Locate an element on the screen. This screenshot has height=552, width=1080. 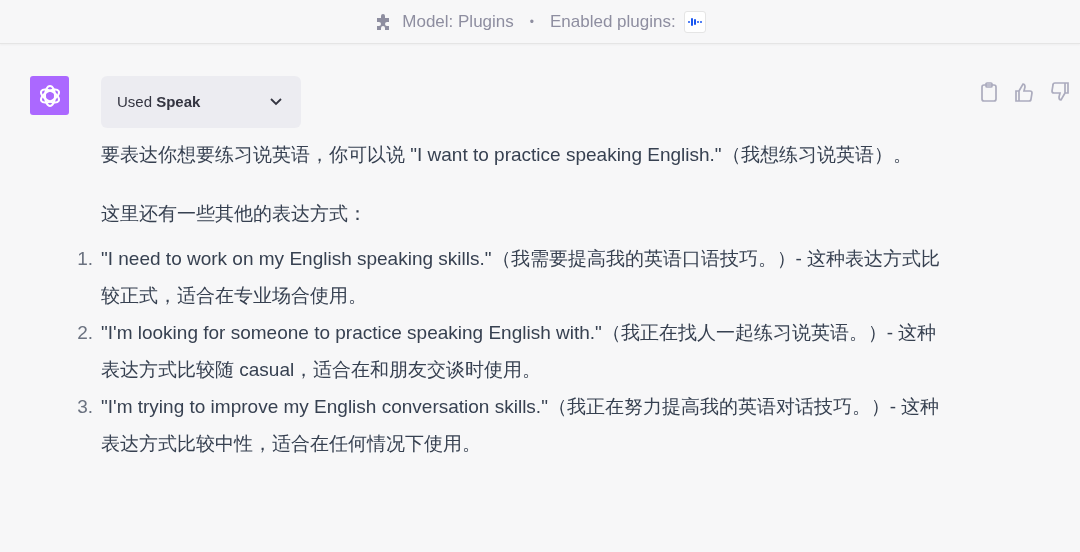
thumbs-down-icon is located at coordinates (1060, 92).